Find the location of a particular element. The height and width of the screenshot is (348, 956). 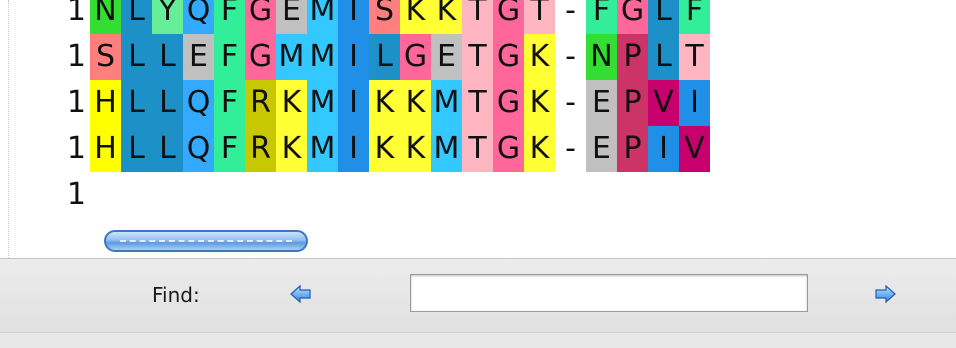

find-label: Find: is located at coordinates (176, 295).